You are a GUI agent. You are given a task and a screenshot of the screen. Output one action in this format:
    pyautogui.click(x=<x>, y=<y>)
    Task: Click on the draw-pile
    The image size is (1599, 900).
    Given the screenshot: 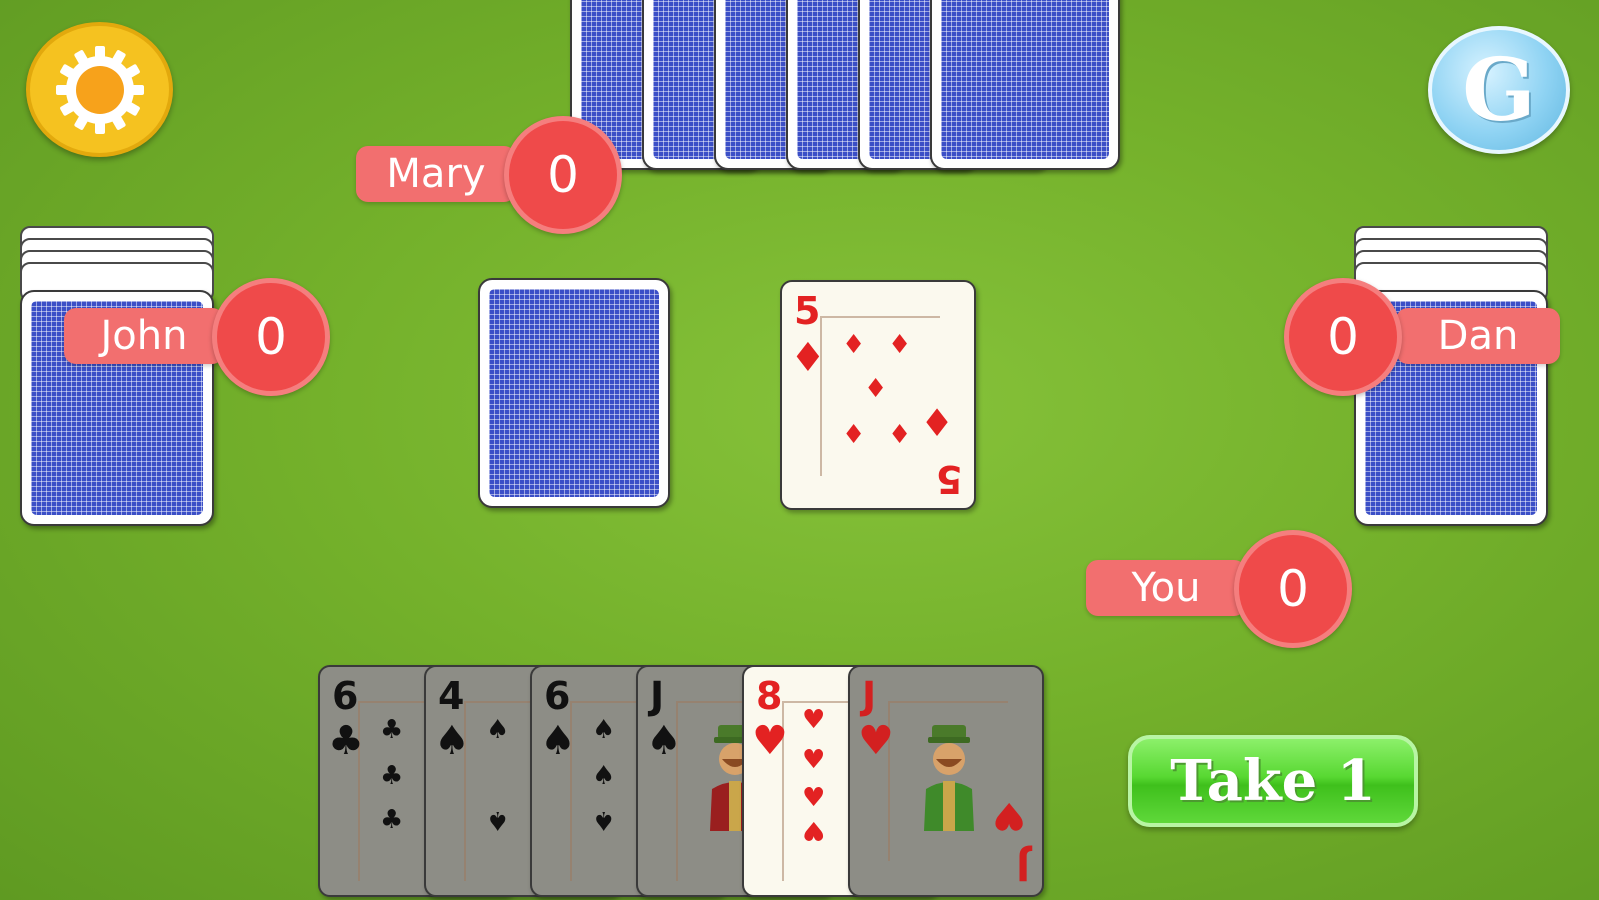 What is the action you would take?
    pyautogui.click(x=574, y=393)
    